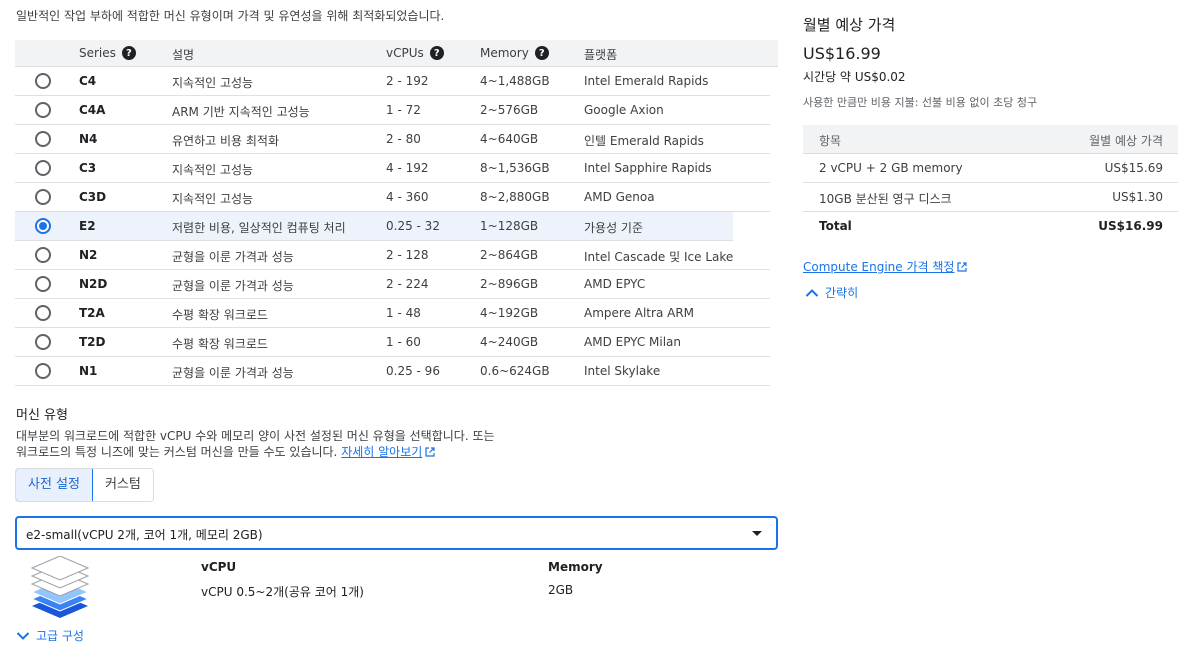  What do you see at coordinates (93, 197) in the screenshot?
I see `series-name: C3D` at bounding box center [93, 197].